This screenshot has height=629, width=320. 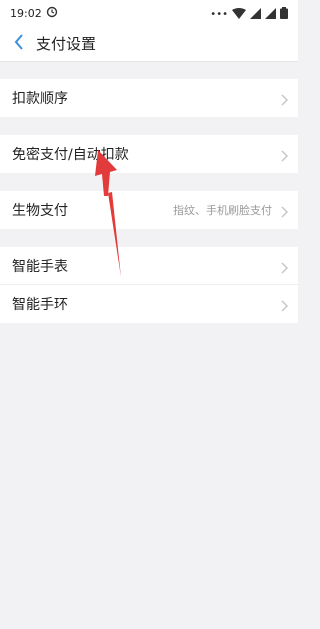 I want to click on section-deduction-order: 扣款顺序, so click(x=149, y=98).